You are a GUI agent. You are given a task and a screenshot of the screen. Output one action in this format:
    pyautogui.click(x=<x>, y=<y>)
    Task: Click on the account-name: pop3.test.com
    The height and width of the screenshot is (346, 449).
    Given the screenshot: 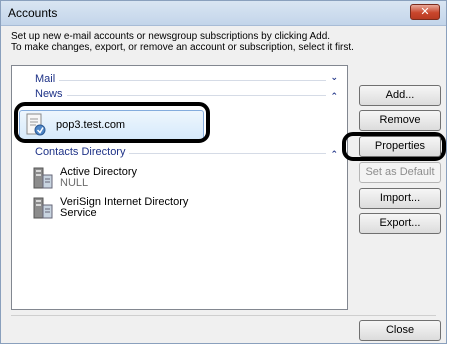 What is the action you would take?
    pyautogui.click(x=91, y=125)
    